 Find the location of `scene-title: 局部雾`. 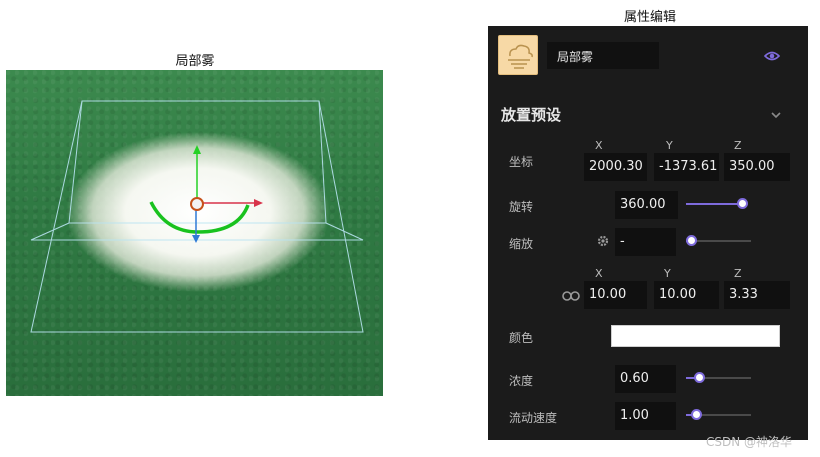

scene-title: 局部雾 is located at coordinates (195, 61).